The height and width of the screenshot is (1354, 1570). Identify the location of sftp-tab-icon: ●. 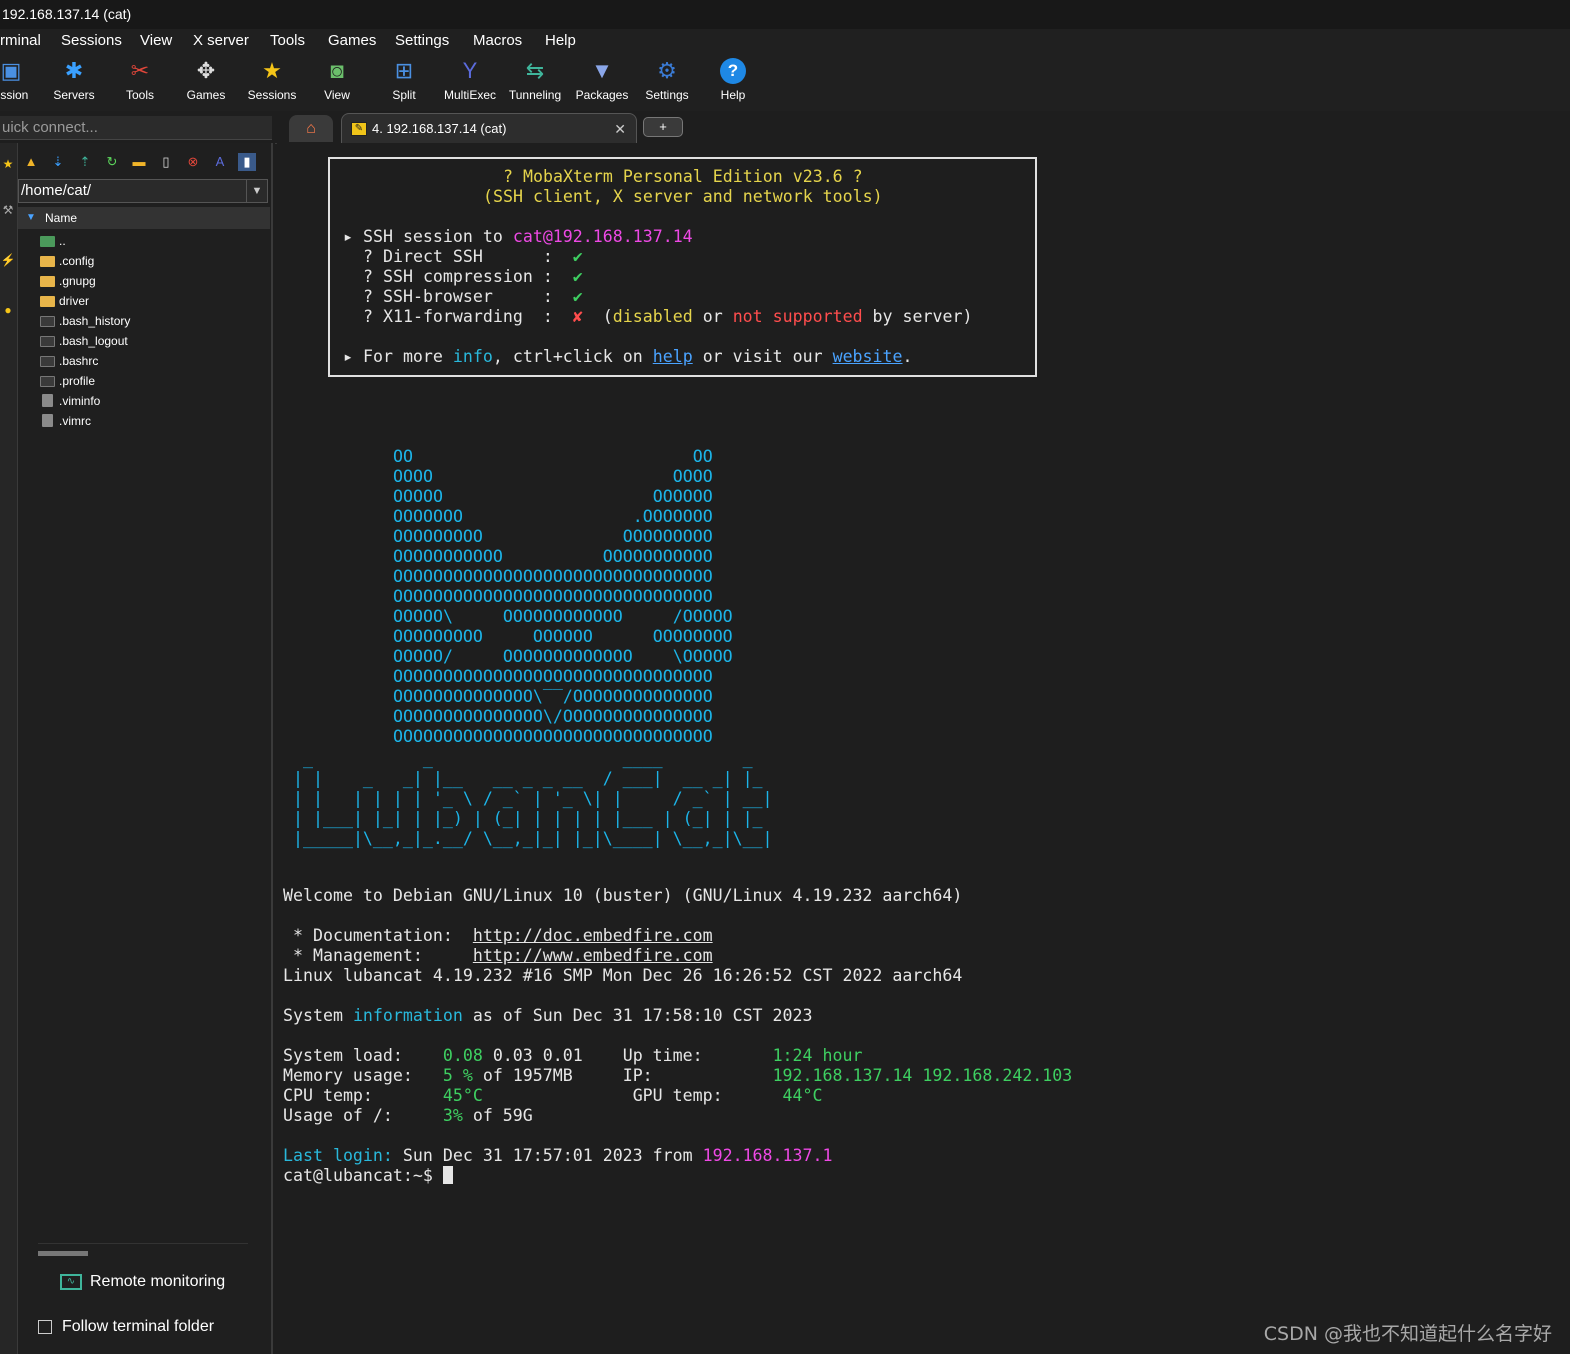
(8, 313).